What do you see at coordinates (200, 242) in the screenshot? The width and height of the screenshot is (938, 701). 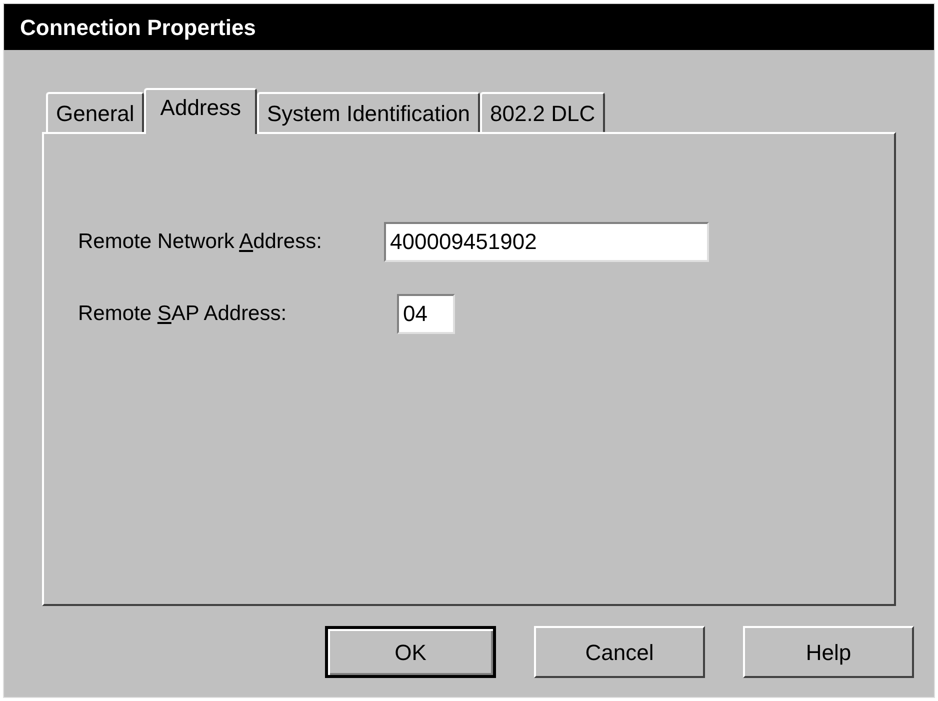 I see `field-label: Remote Network Address:` at bounding box center [200, 242].